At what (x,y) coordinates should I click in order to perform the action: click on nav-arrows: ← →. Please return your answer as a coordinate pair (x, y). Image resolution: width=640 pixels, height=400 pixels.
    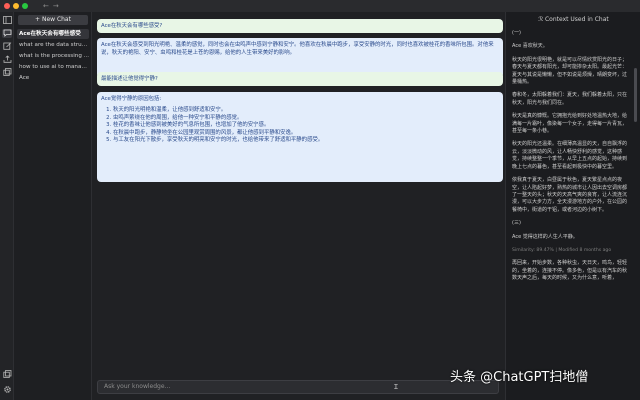
    Looking at the image, I should click on (51, 6).